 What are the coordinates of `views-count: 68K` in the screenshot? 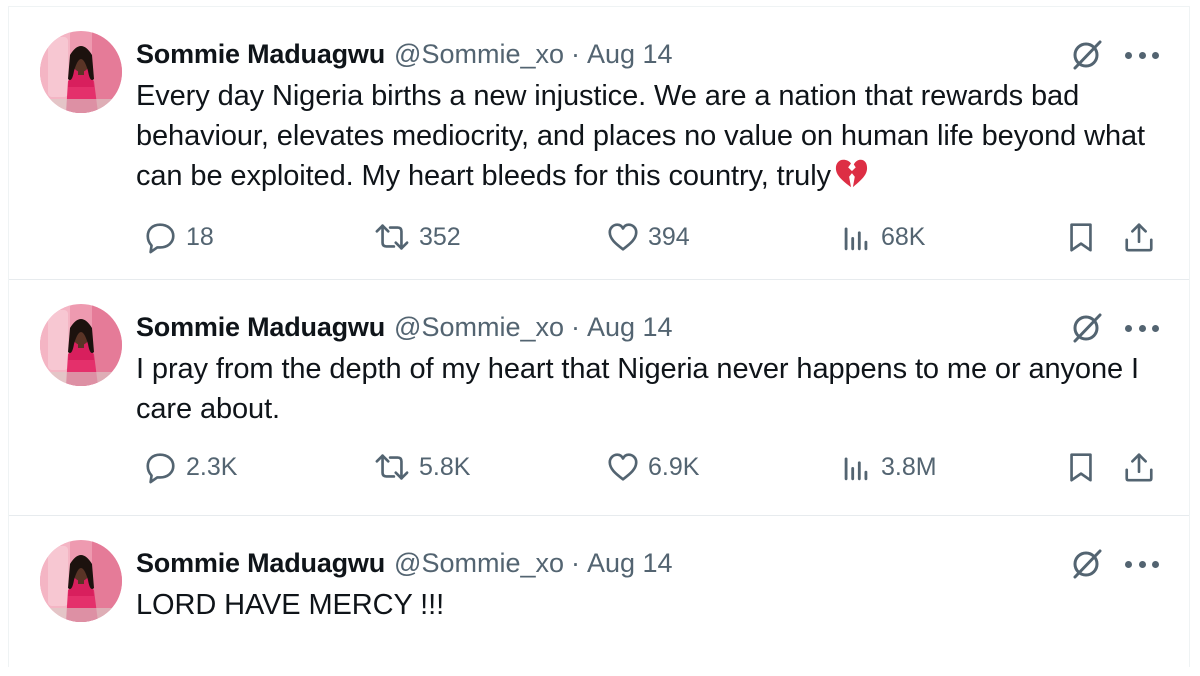 It's located at (903, 237).